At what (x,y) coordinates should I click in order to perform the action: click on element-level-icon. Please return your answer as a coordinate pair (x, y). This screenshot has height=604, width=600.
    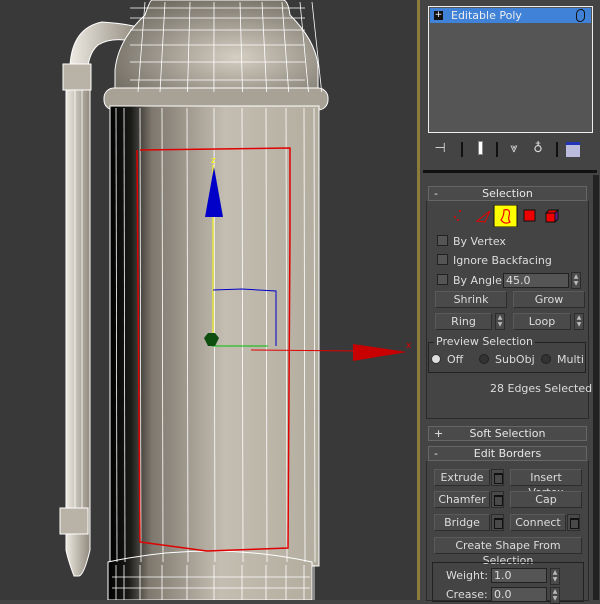
    Looking at the image, I should click on (552, 216).